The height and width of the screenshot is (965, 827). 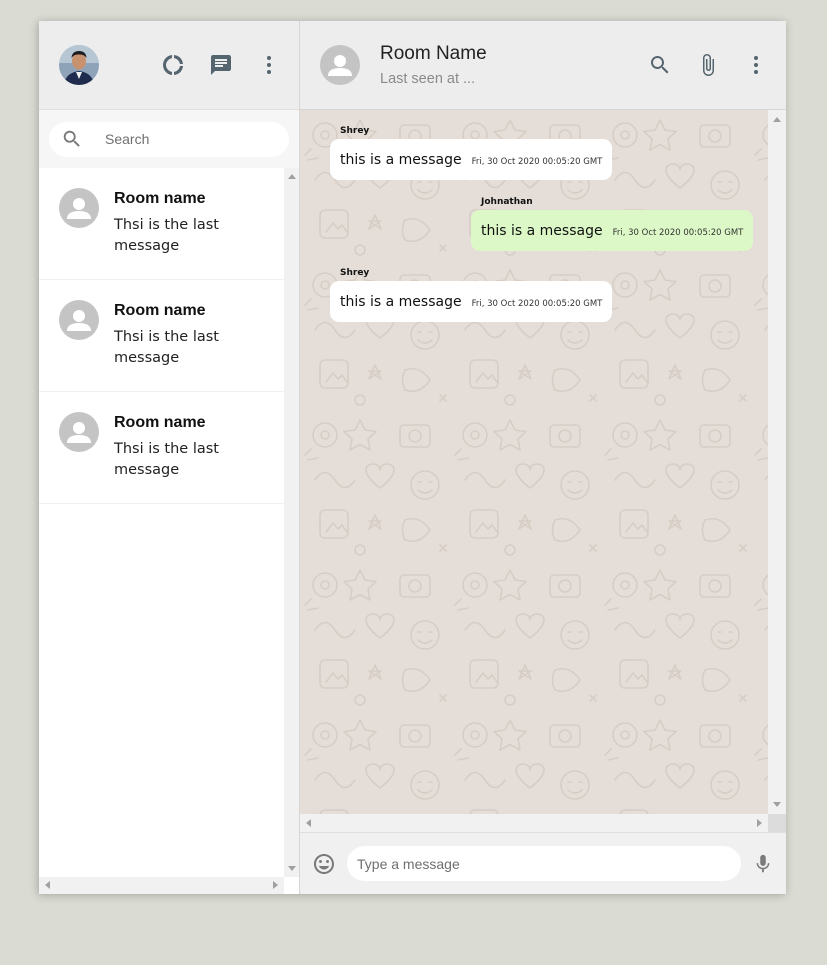 I want to click on donut-large-icon, so click(x=173, y=65).